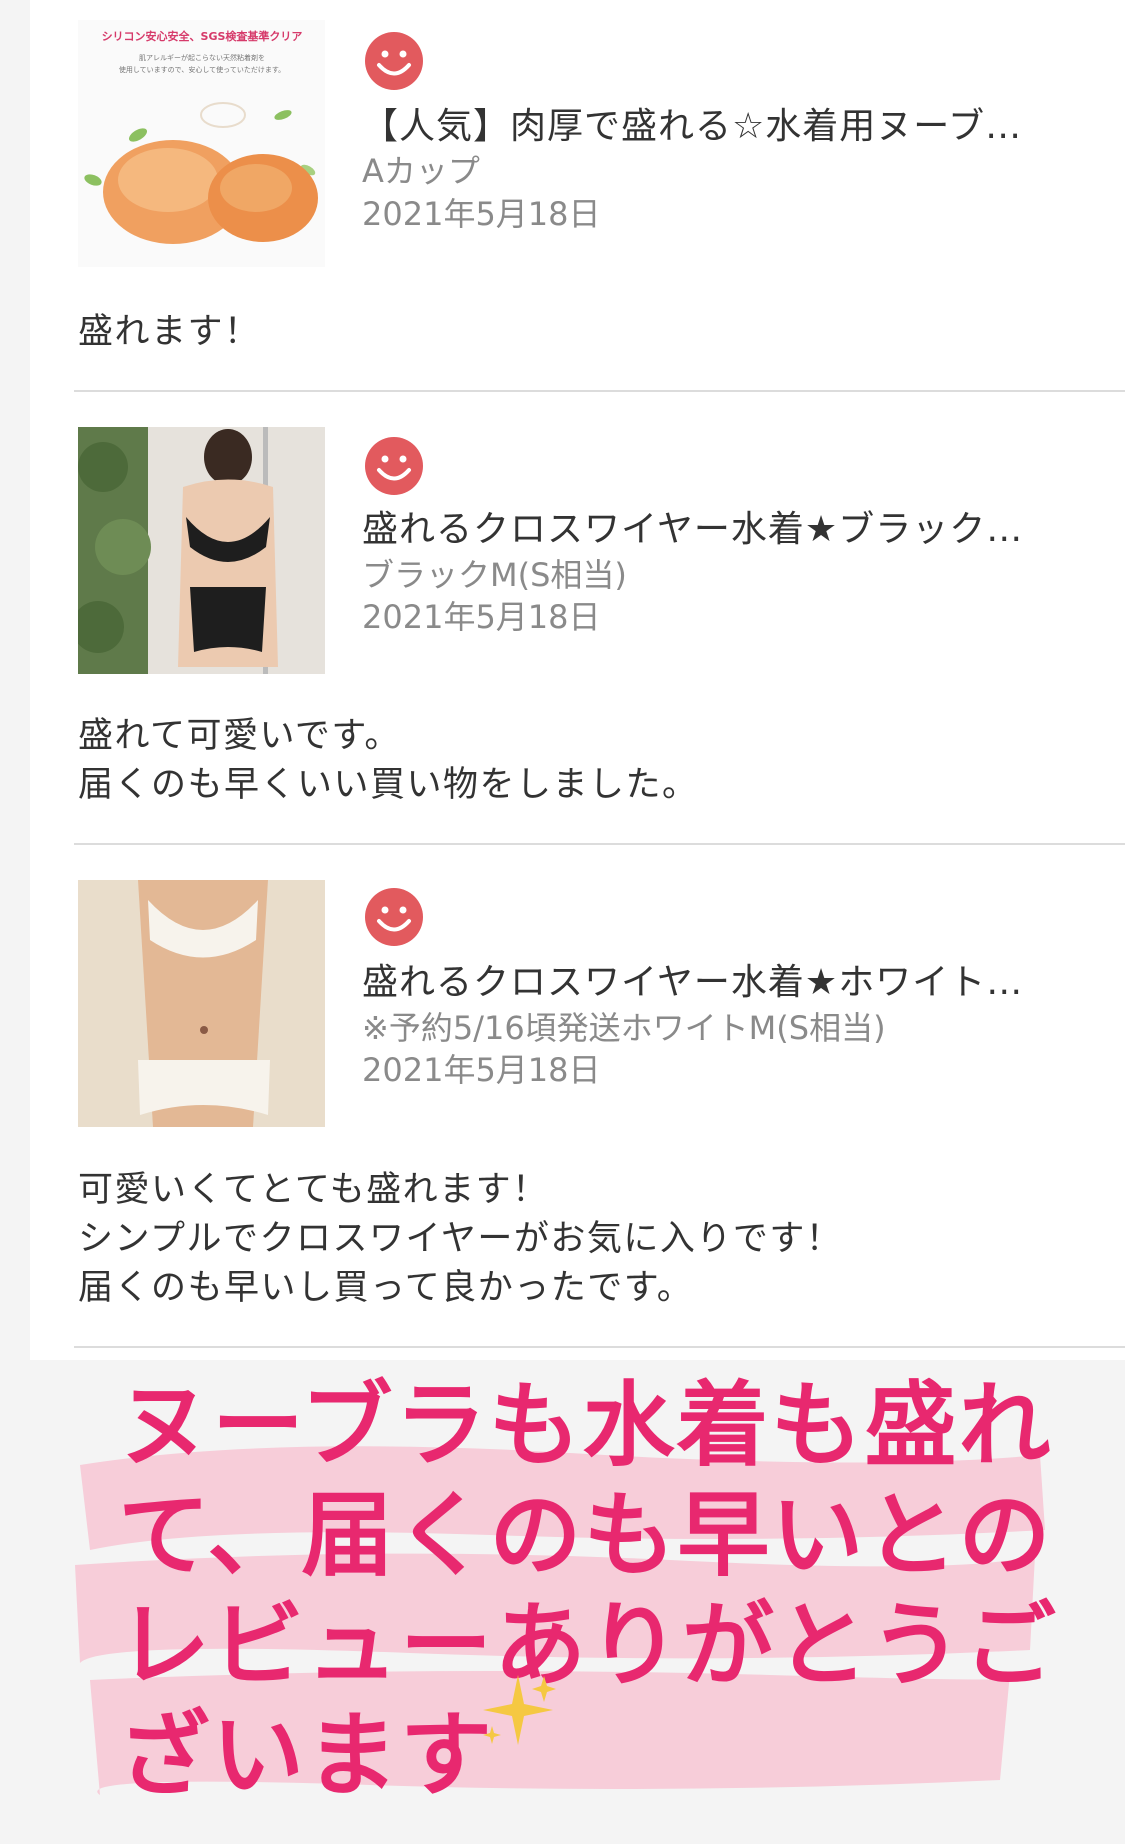  I want to click on caption-line: レビューありがとうご, so click(588, 1645).